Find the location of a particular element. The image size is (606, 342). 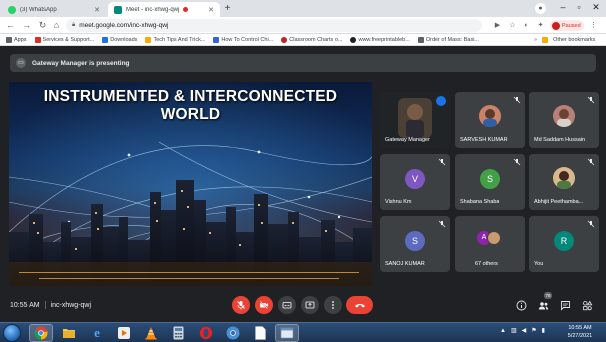

taskbar-explorer is located at coordinates (69, 333).